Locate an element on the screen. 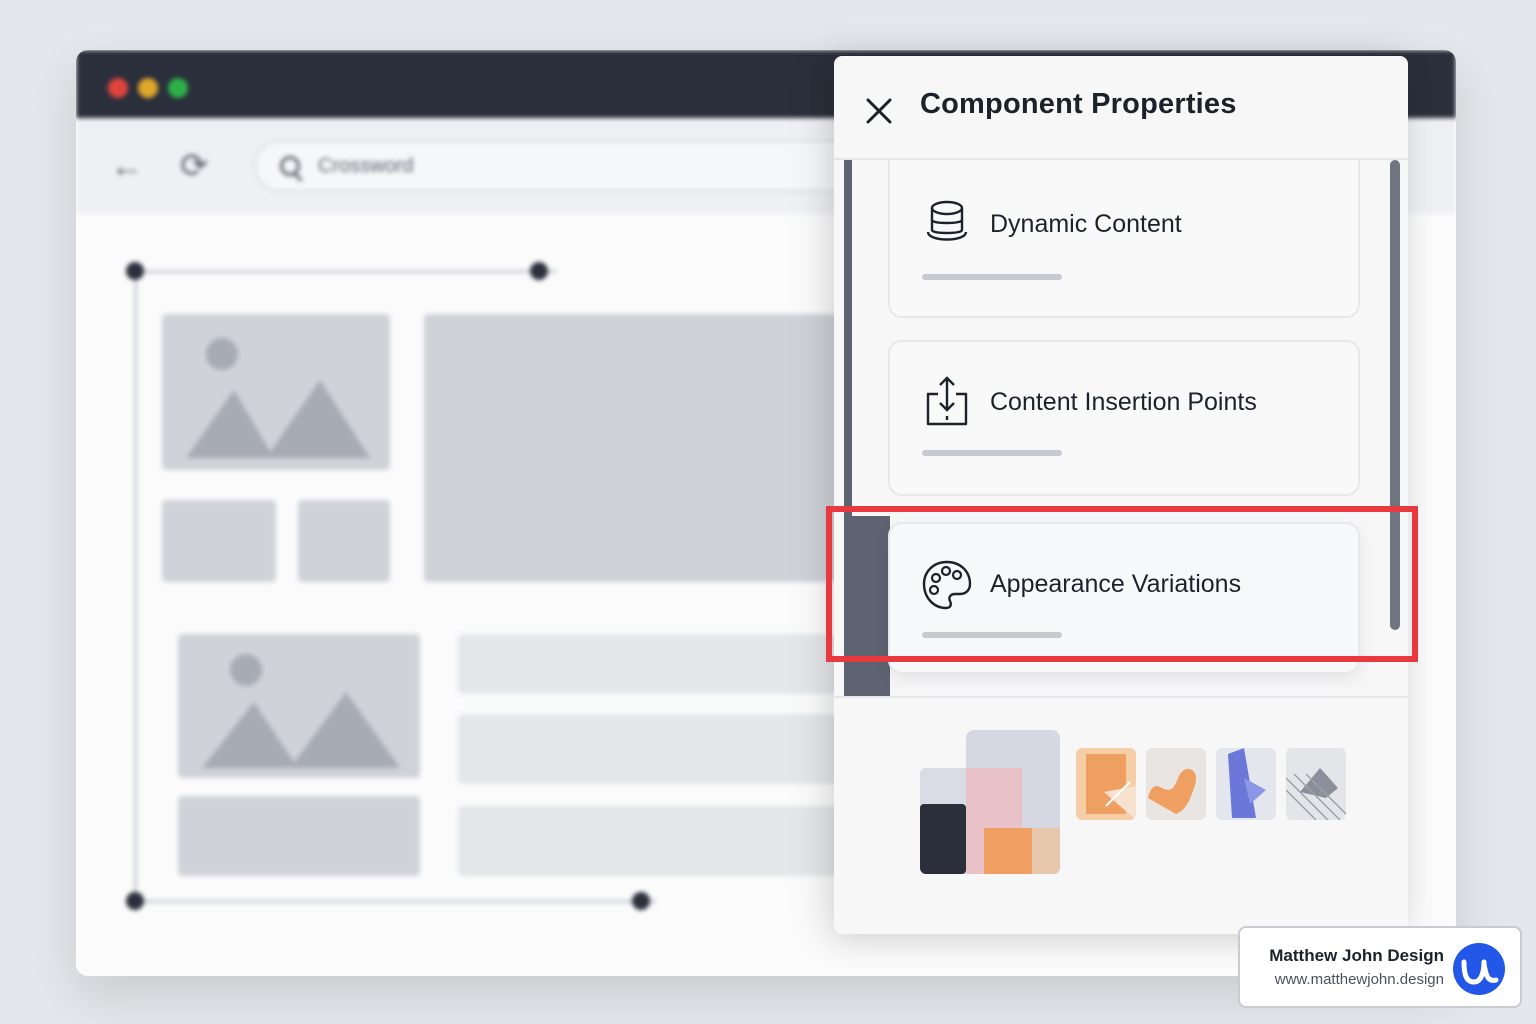 Image resolution: width=1536 pixels, height=1024 pixels. window-minimize-dot is located at coordinates (148, 88).